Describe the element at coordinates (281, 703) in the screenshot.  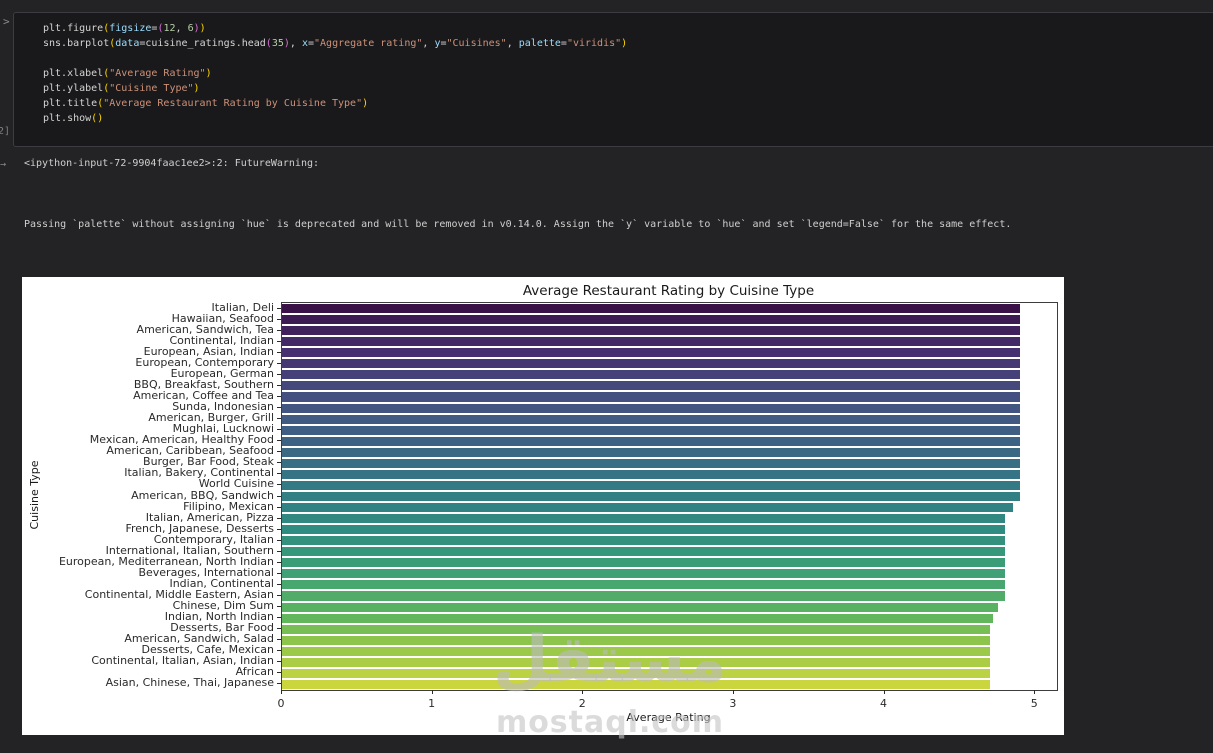
I see `x-axis-tick-label: 0` at that location.